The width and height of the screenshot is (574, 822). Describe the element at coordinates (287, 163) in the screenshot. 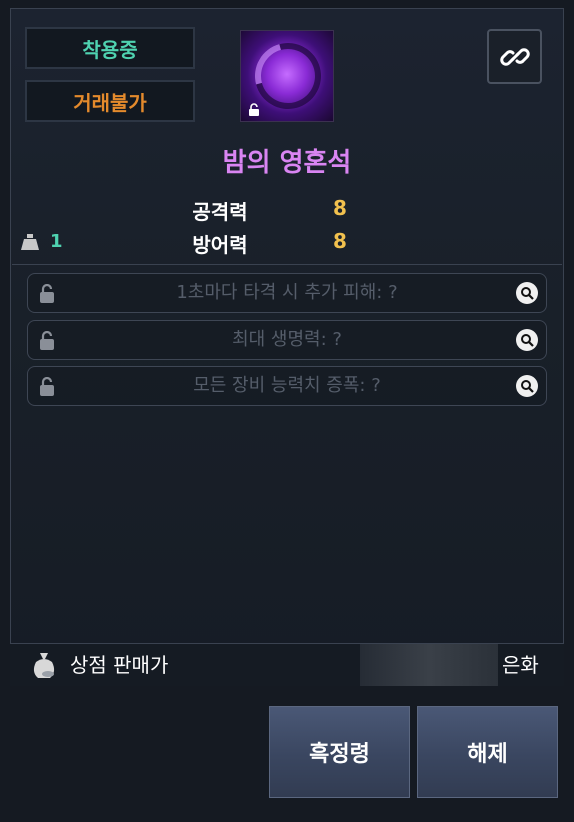

I see `item-name: 밤의 영혼석` at that location.